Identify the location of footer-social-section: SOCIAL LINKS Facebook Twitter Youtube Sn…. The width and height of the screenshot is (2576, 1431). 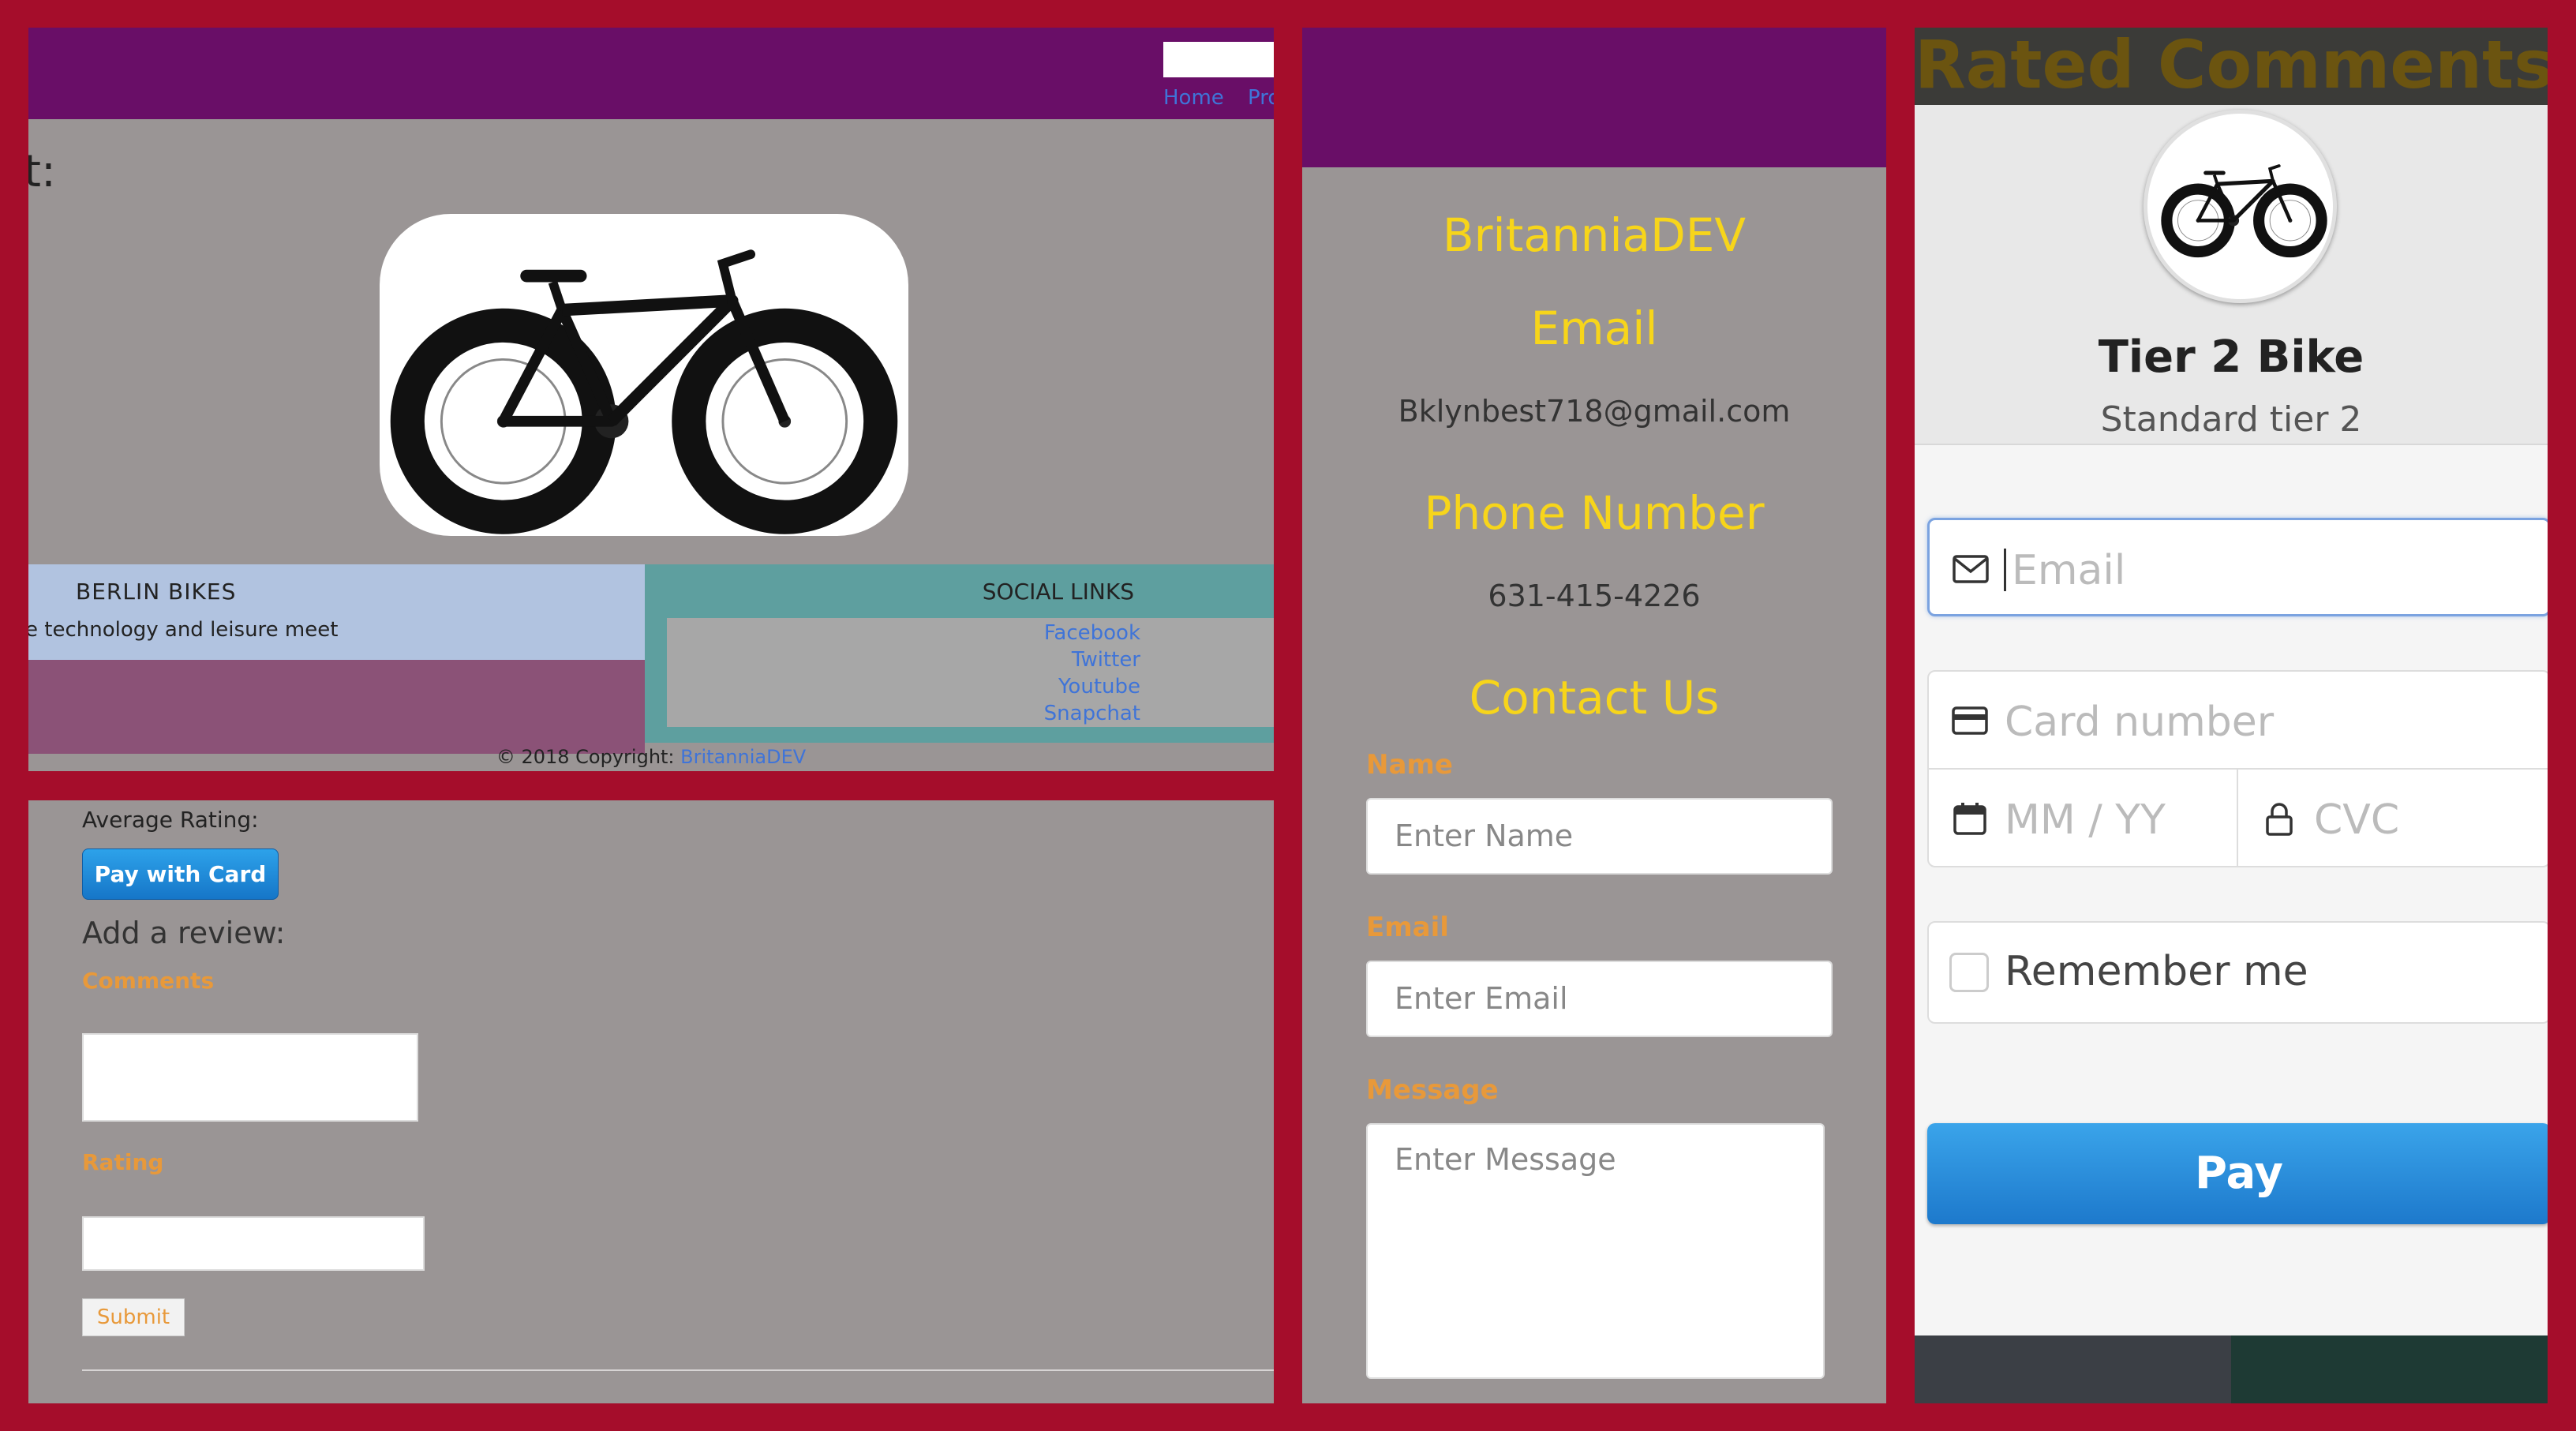
(959, 653).